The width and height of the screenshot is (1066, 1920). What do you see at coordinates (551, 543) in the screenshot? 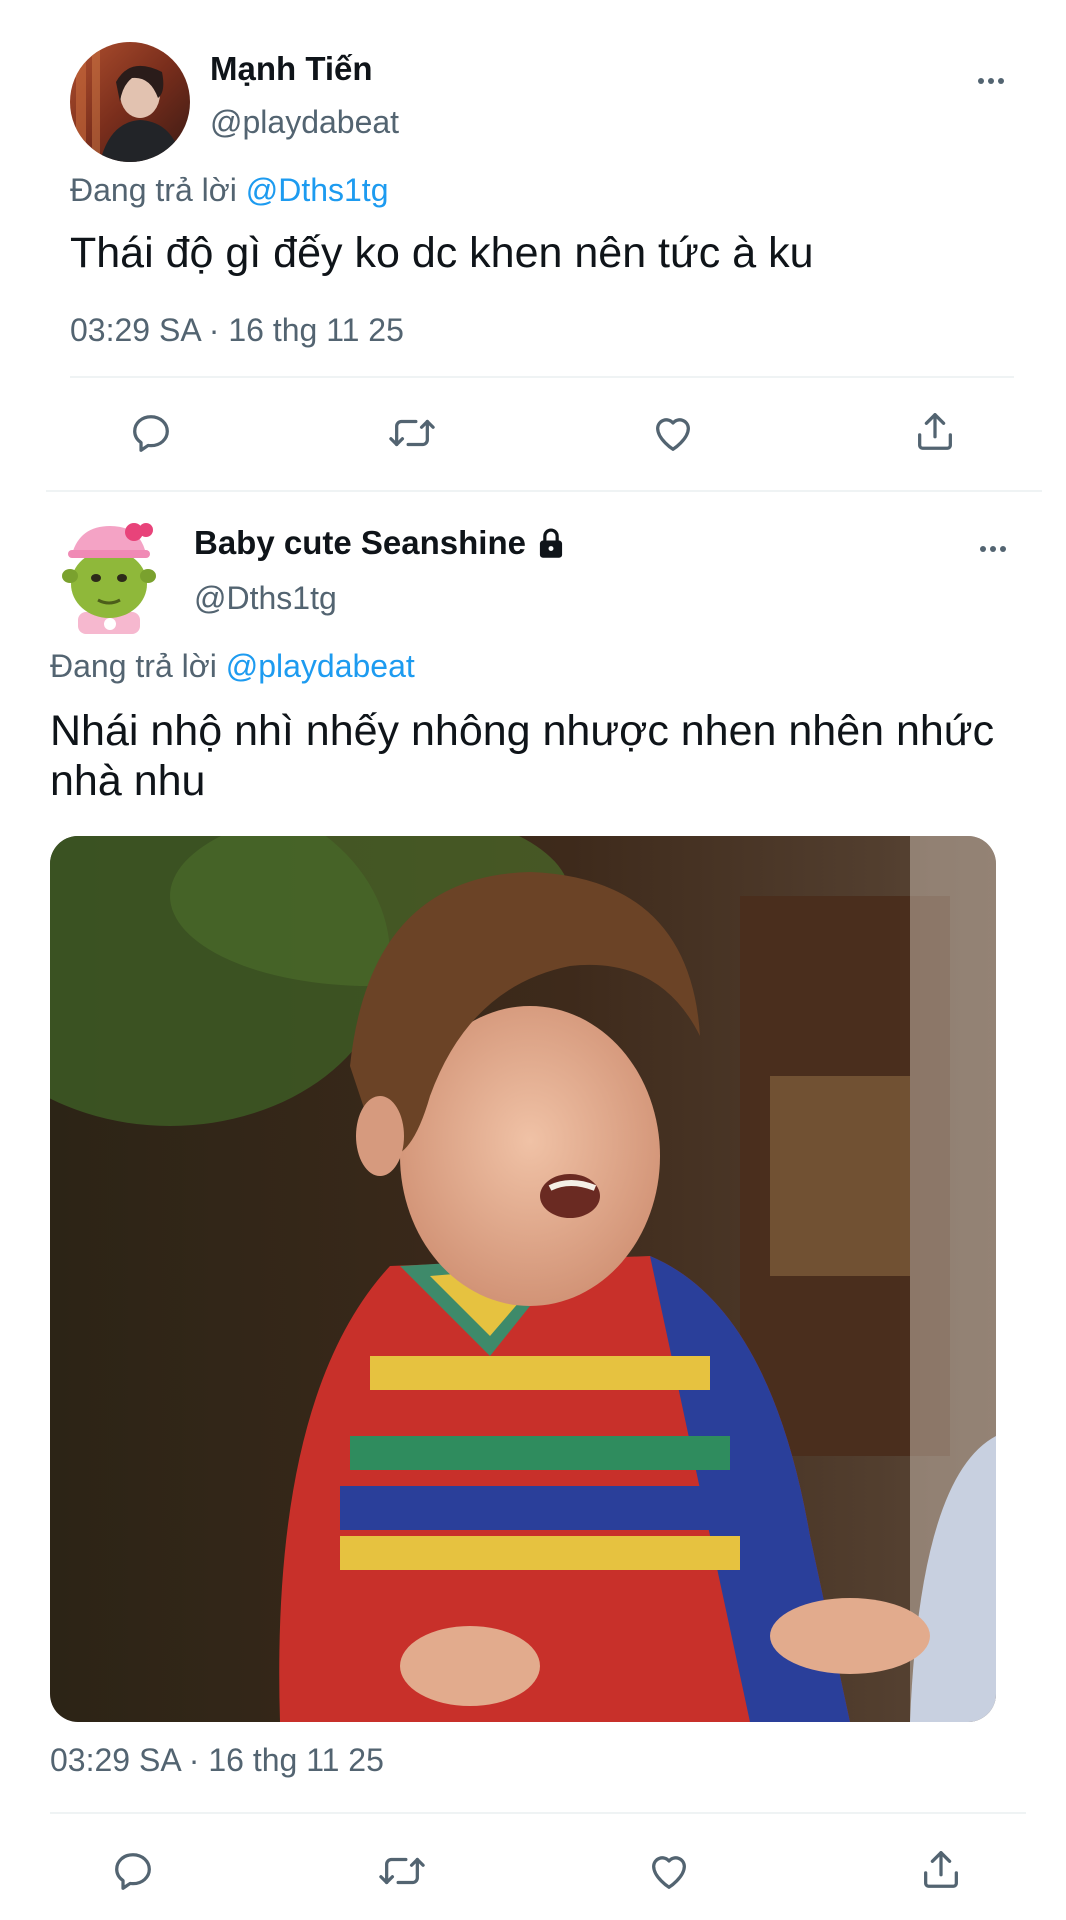
I see `lock-icon` at bounding box center [551, 543].